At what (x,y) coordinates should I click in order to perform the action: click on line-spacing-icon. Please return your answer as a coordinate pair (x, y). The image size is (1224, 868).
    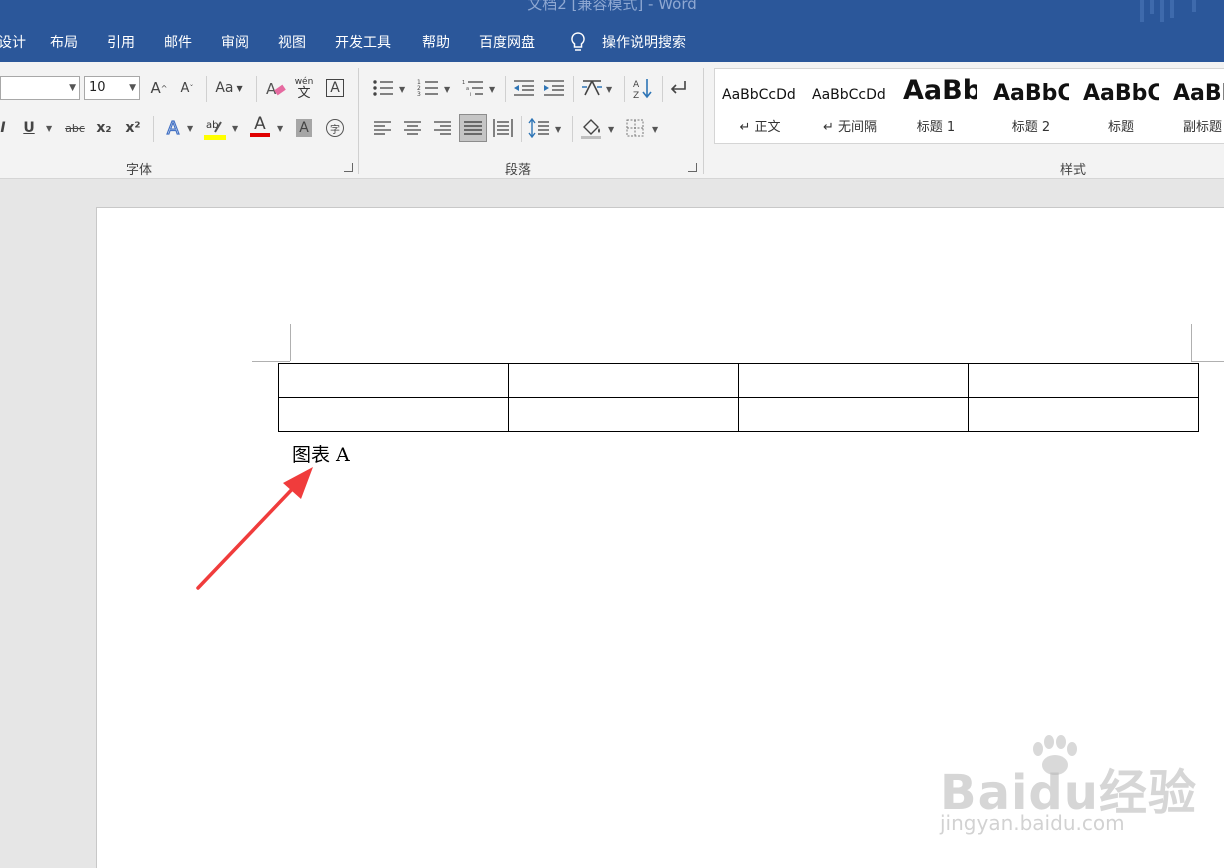
    Looking at the image, I should click on (539, 128).